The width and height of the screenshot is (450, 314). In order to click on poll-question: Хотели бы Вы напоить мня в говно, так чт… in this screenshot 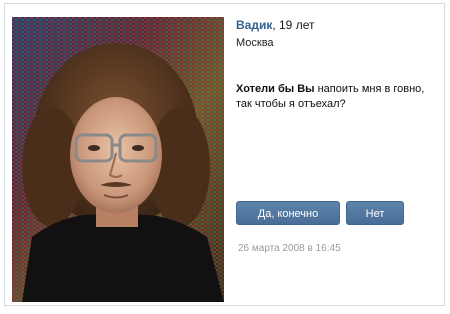, I will do `click(338, 97)`.